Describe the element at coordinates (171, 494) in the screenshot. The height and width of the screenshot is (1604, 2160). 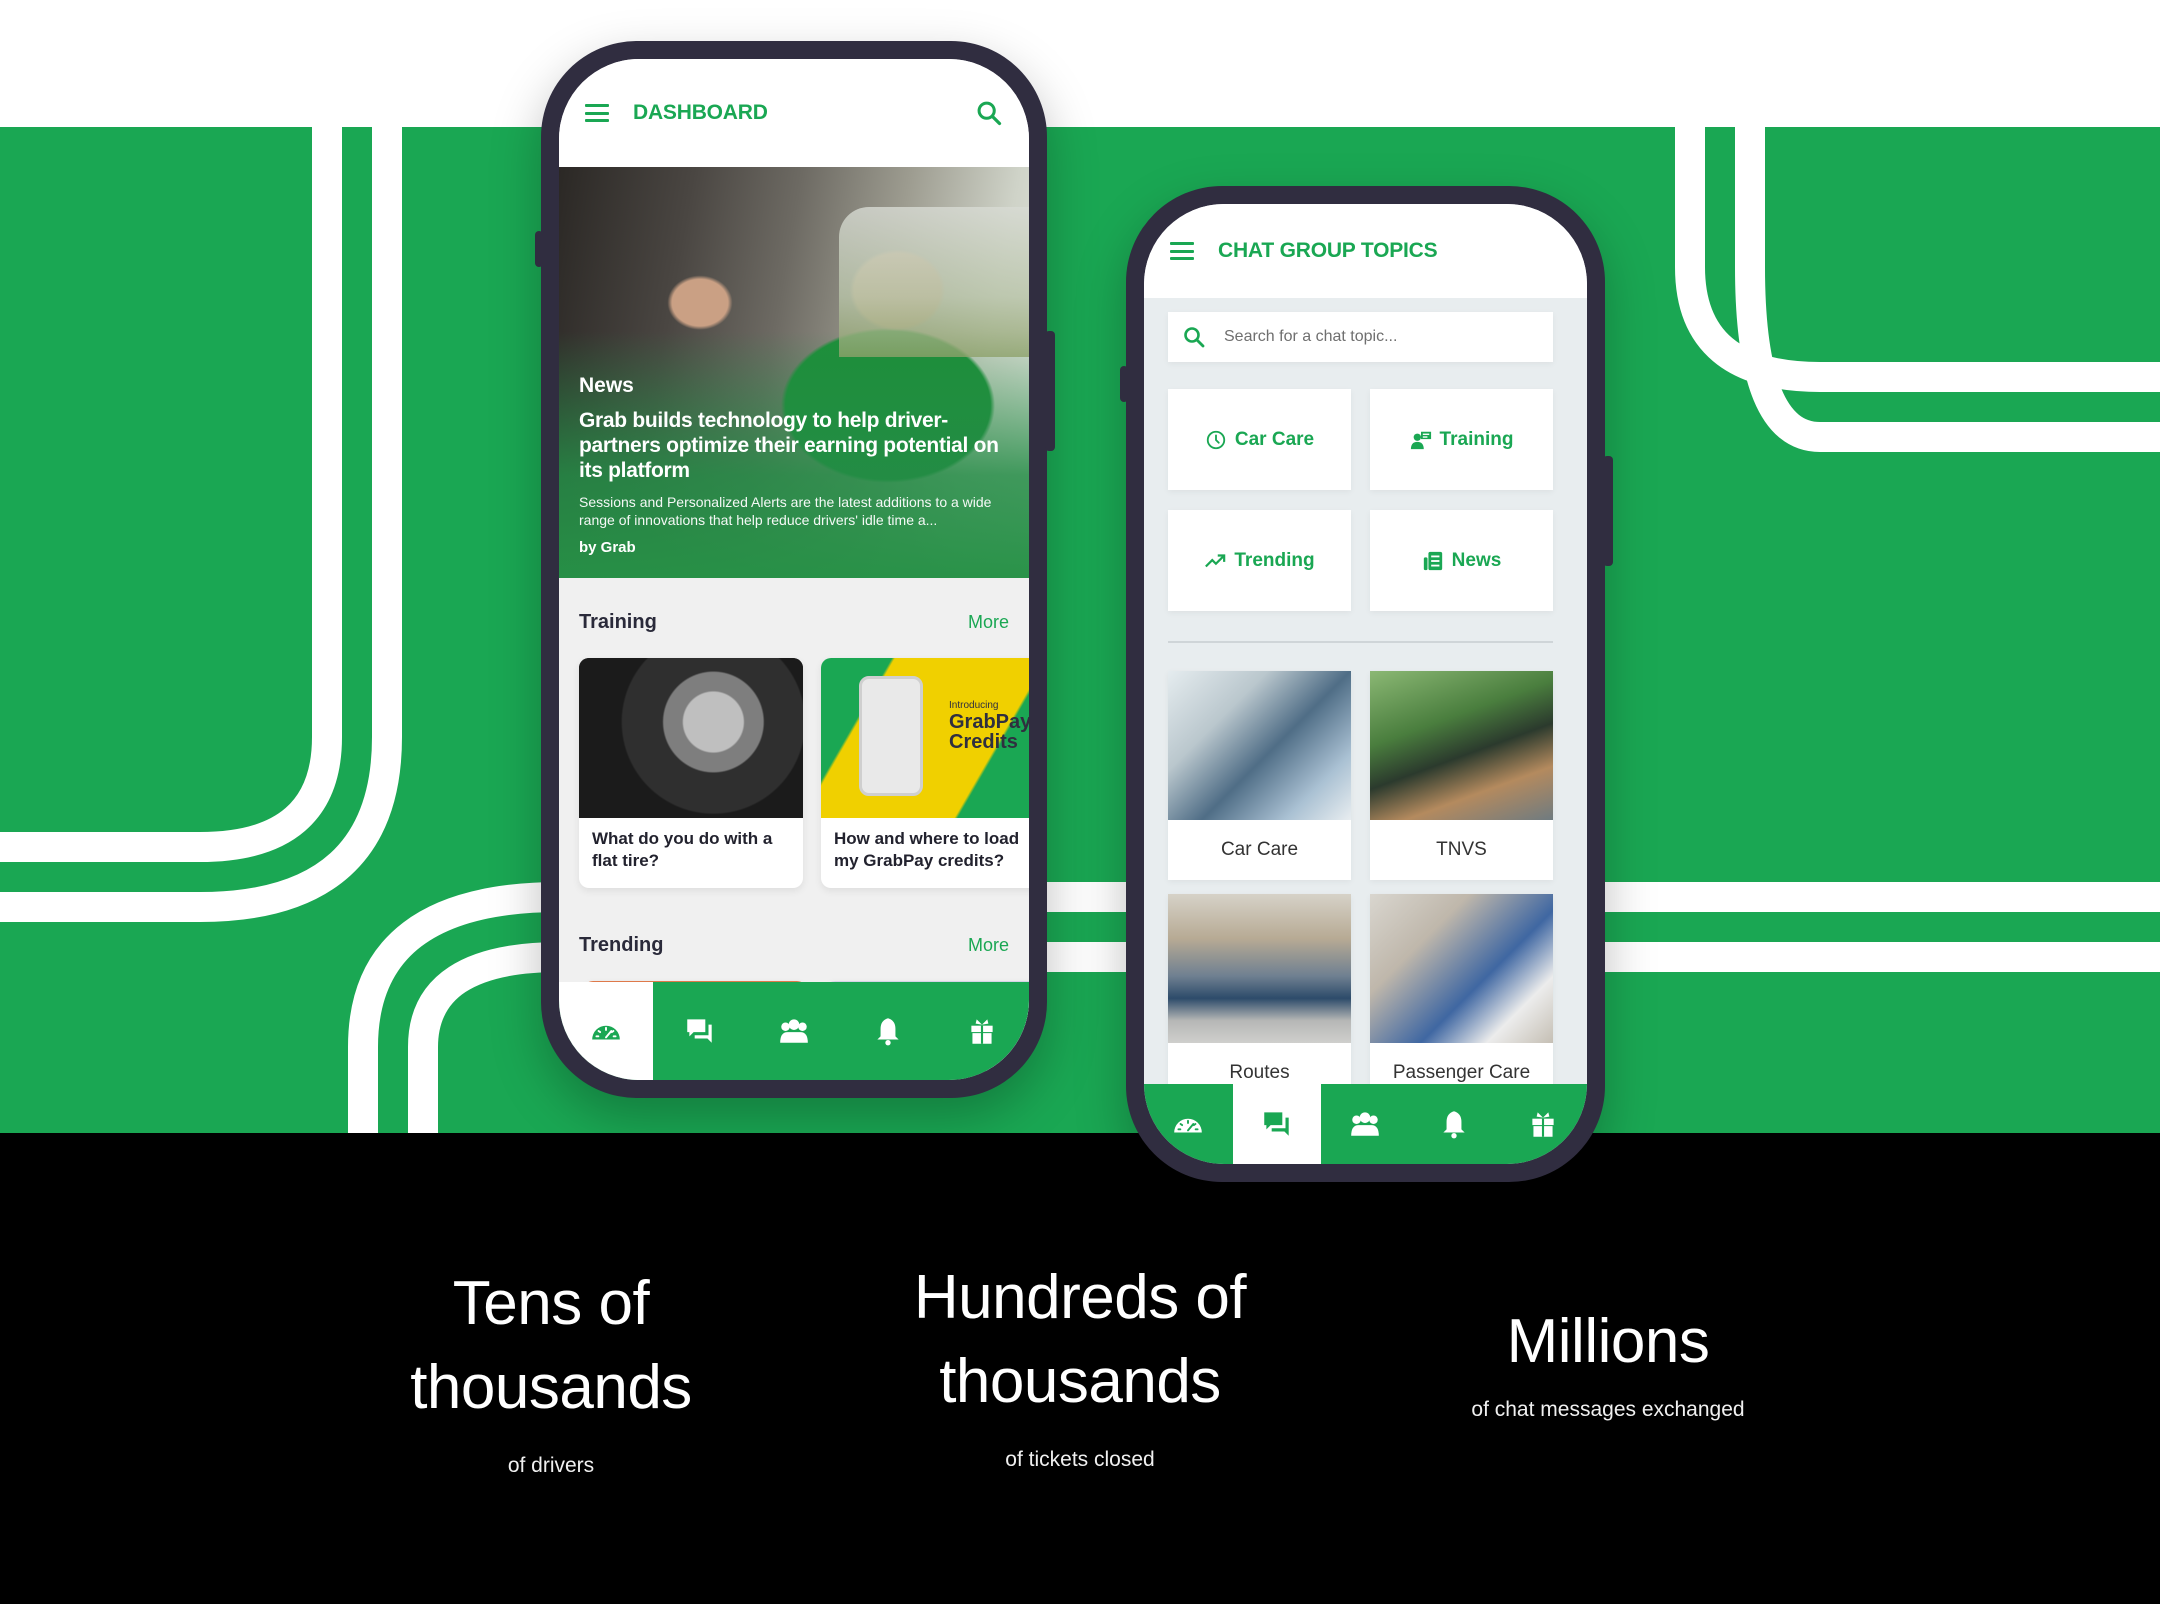
I see `road-line` at that location.